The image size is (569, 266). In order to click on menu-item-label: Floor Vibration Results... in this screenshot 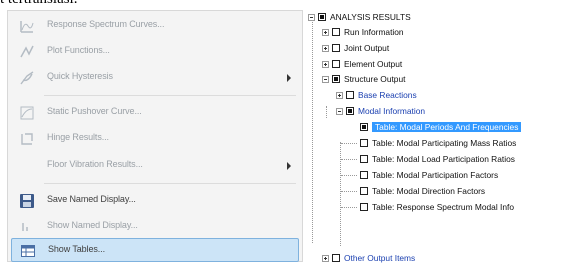, I will do `click(95, 164)`.